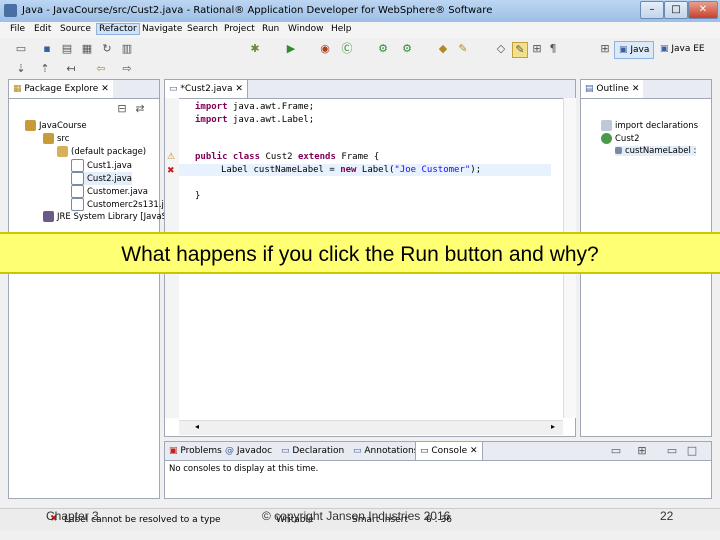 This screenshot has width=720, height=540. I want to click on tab-outline: ▤ Outline ✕, so click(612, 89).